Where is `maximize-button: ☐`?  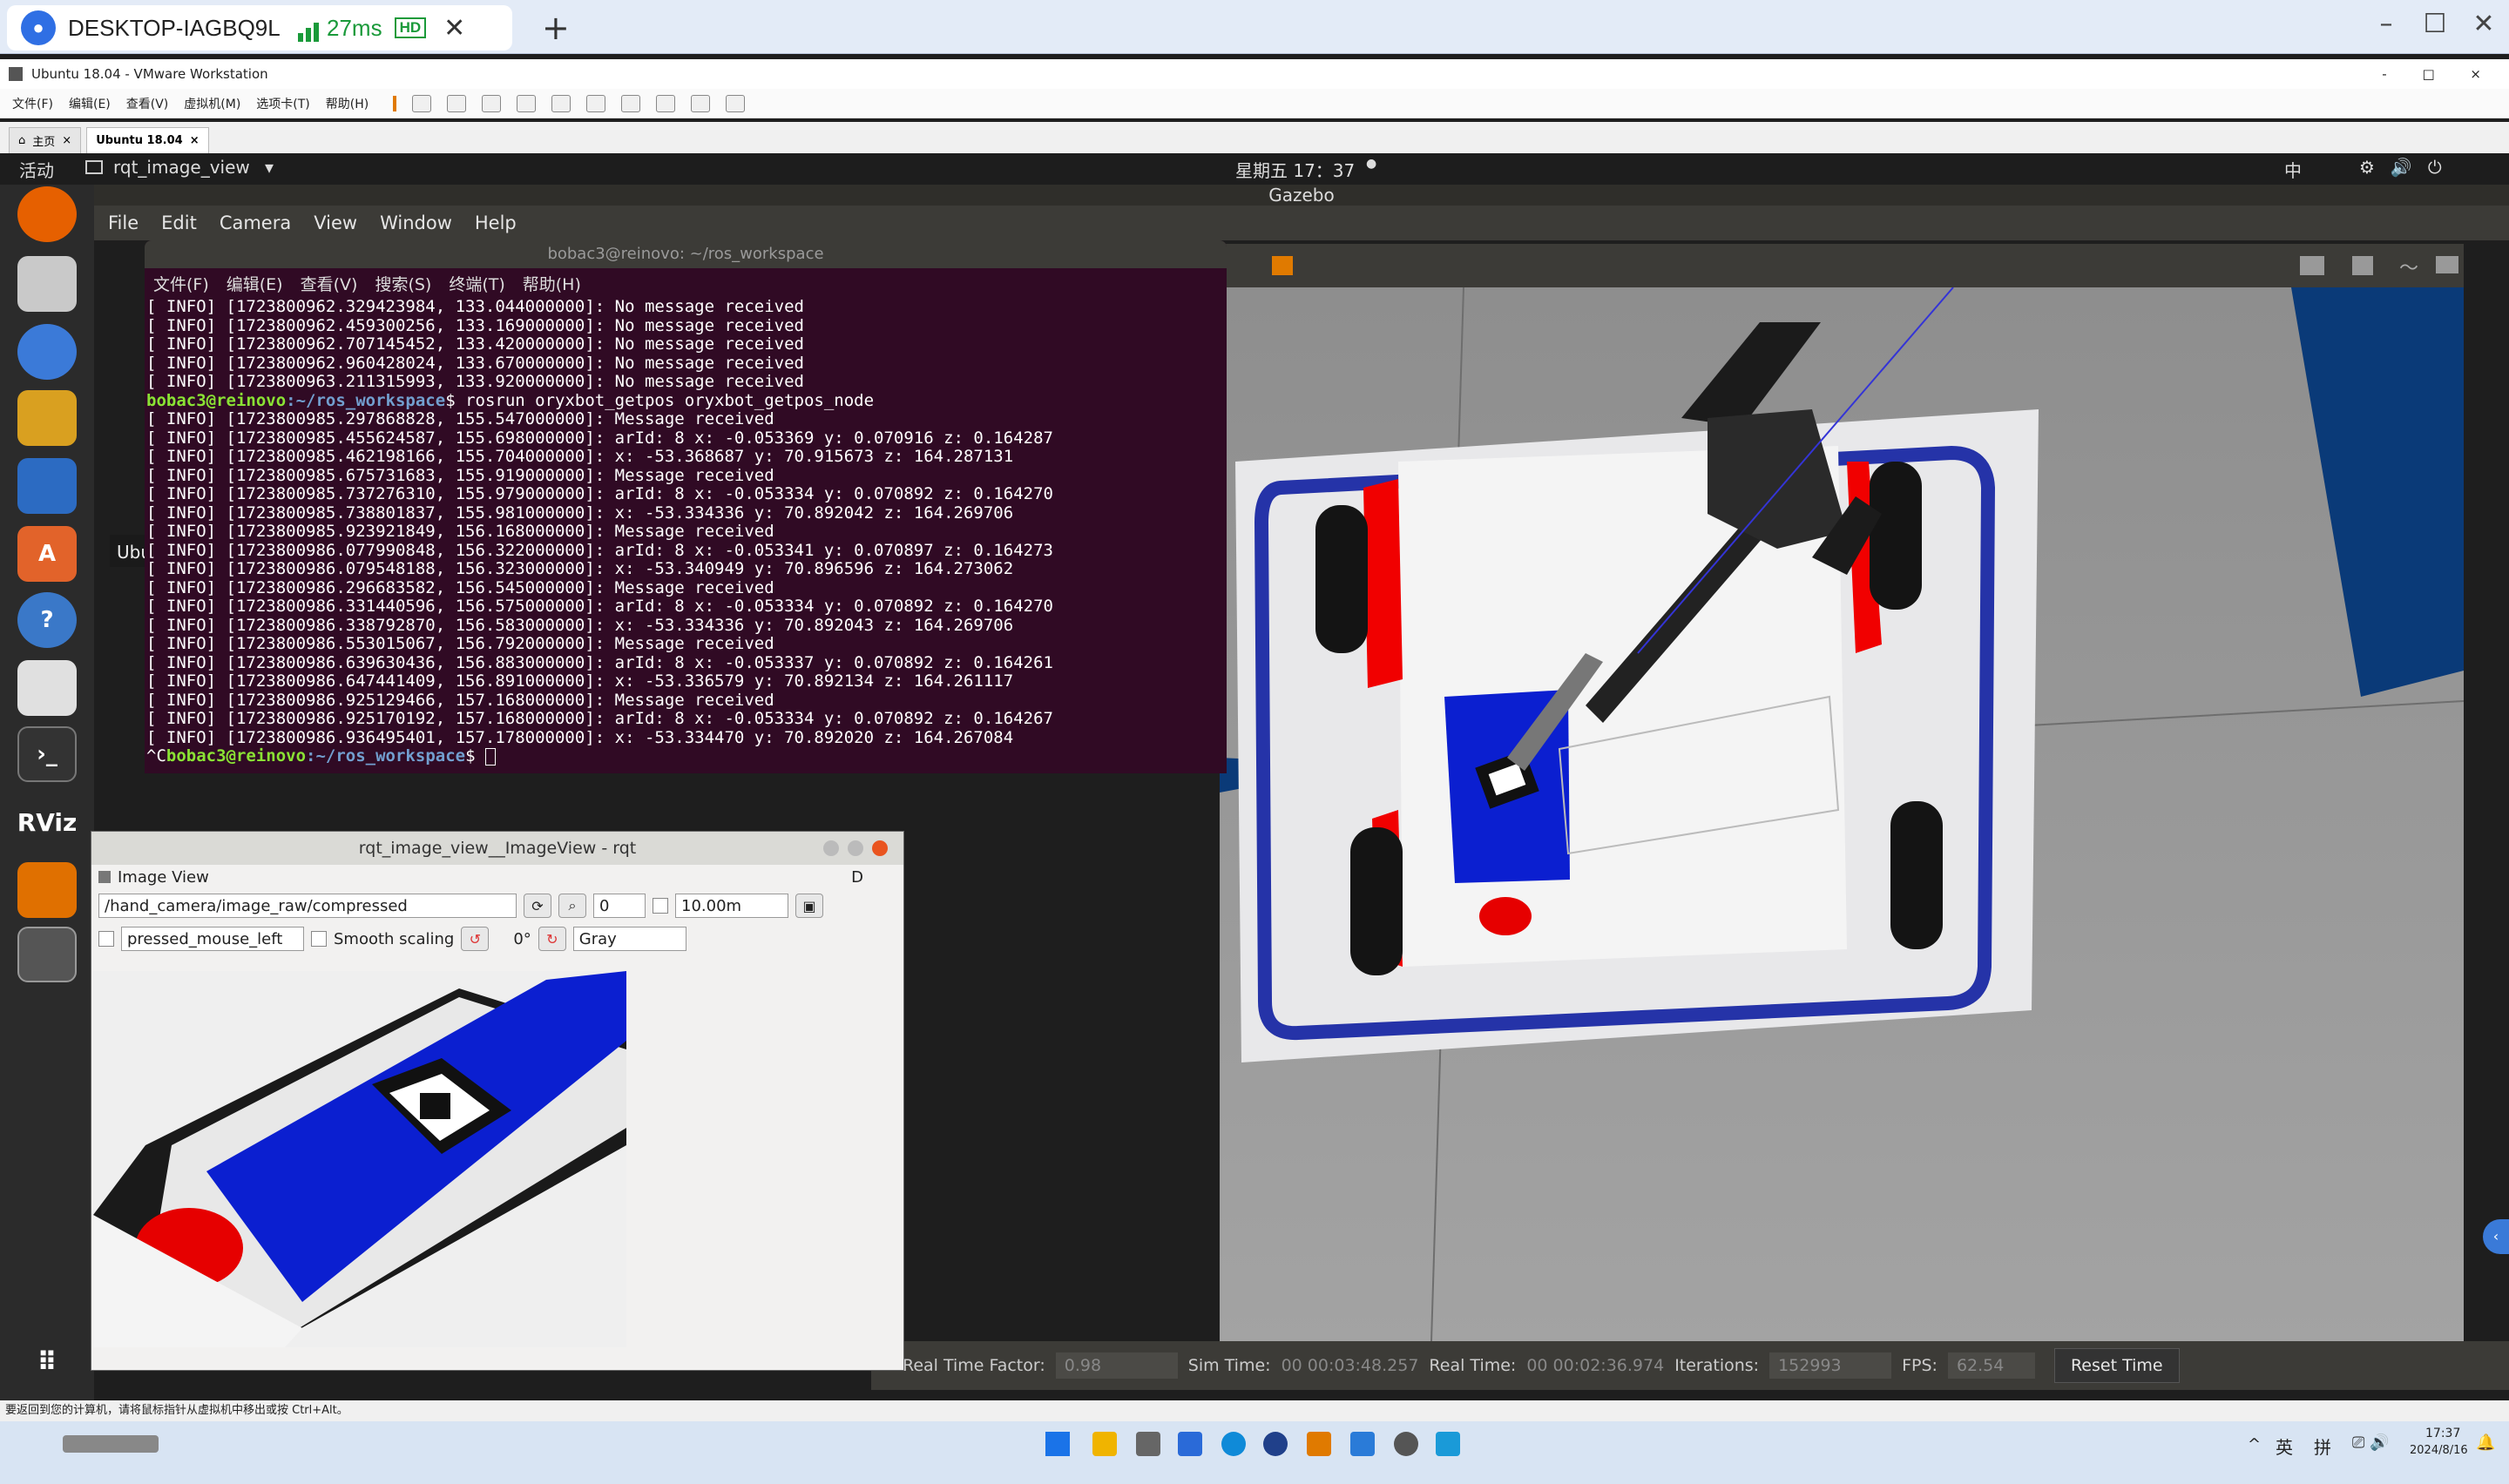
maximize-button: ☐ is located at coordinates (2435, 24).